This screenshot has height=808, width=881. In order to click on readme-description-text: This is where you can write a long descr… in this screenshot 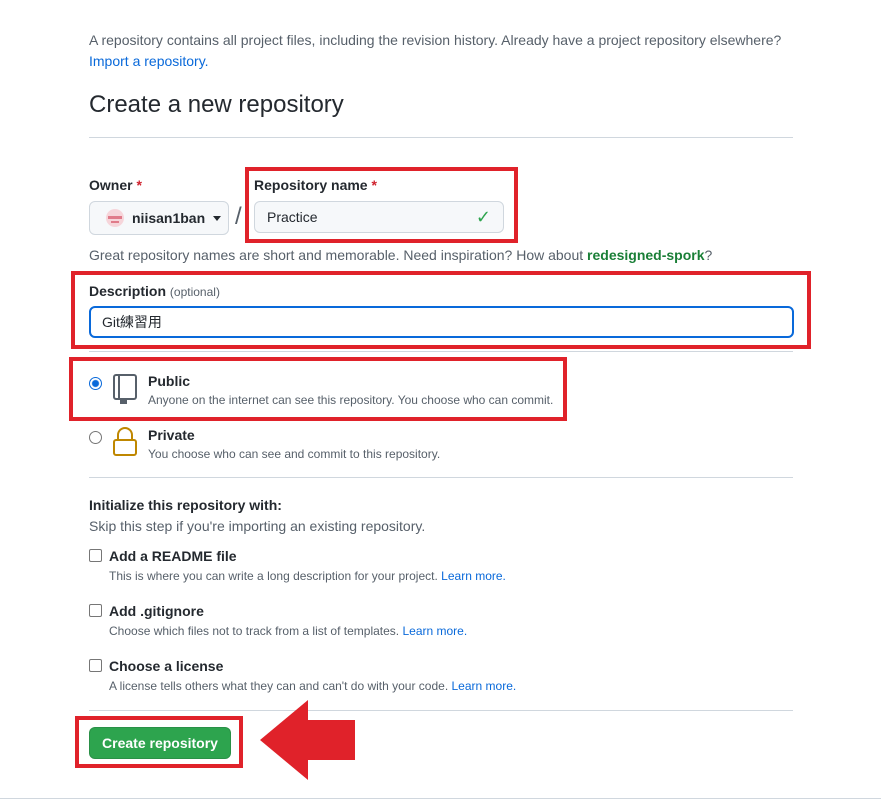, I will do `click(273, 576)`.